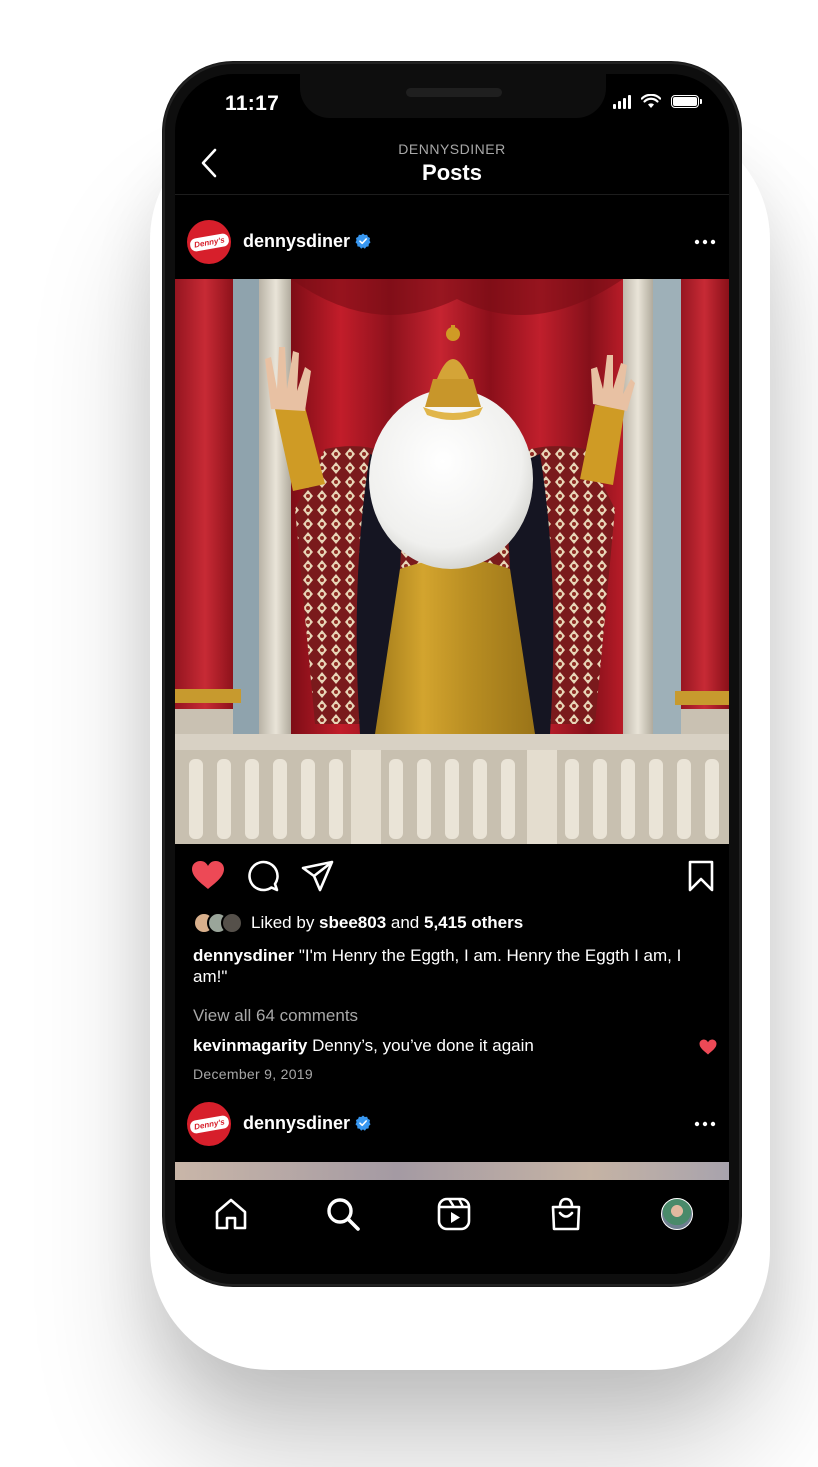 Image resolution: width=818 pixels, height=1467 pixels. I want to click on likes-text: Liked by sbee803 and 5,415 others, so click(387, 922).